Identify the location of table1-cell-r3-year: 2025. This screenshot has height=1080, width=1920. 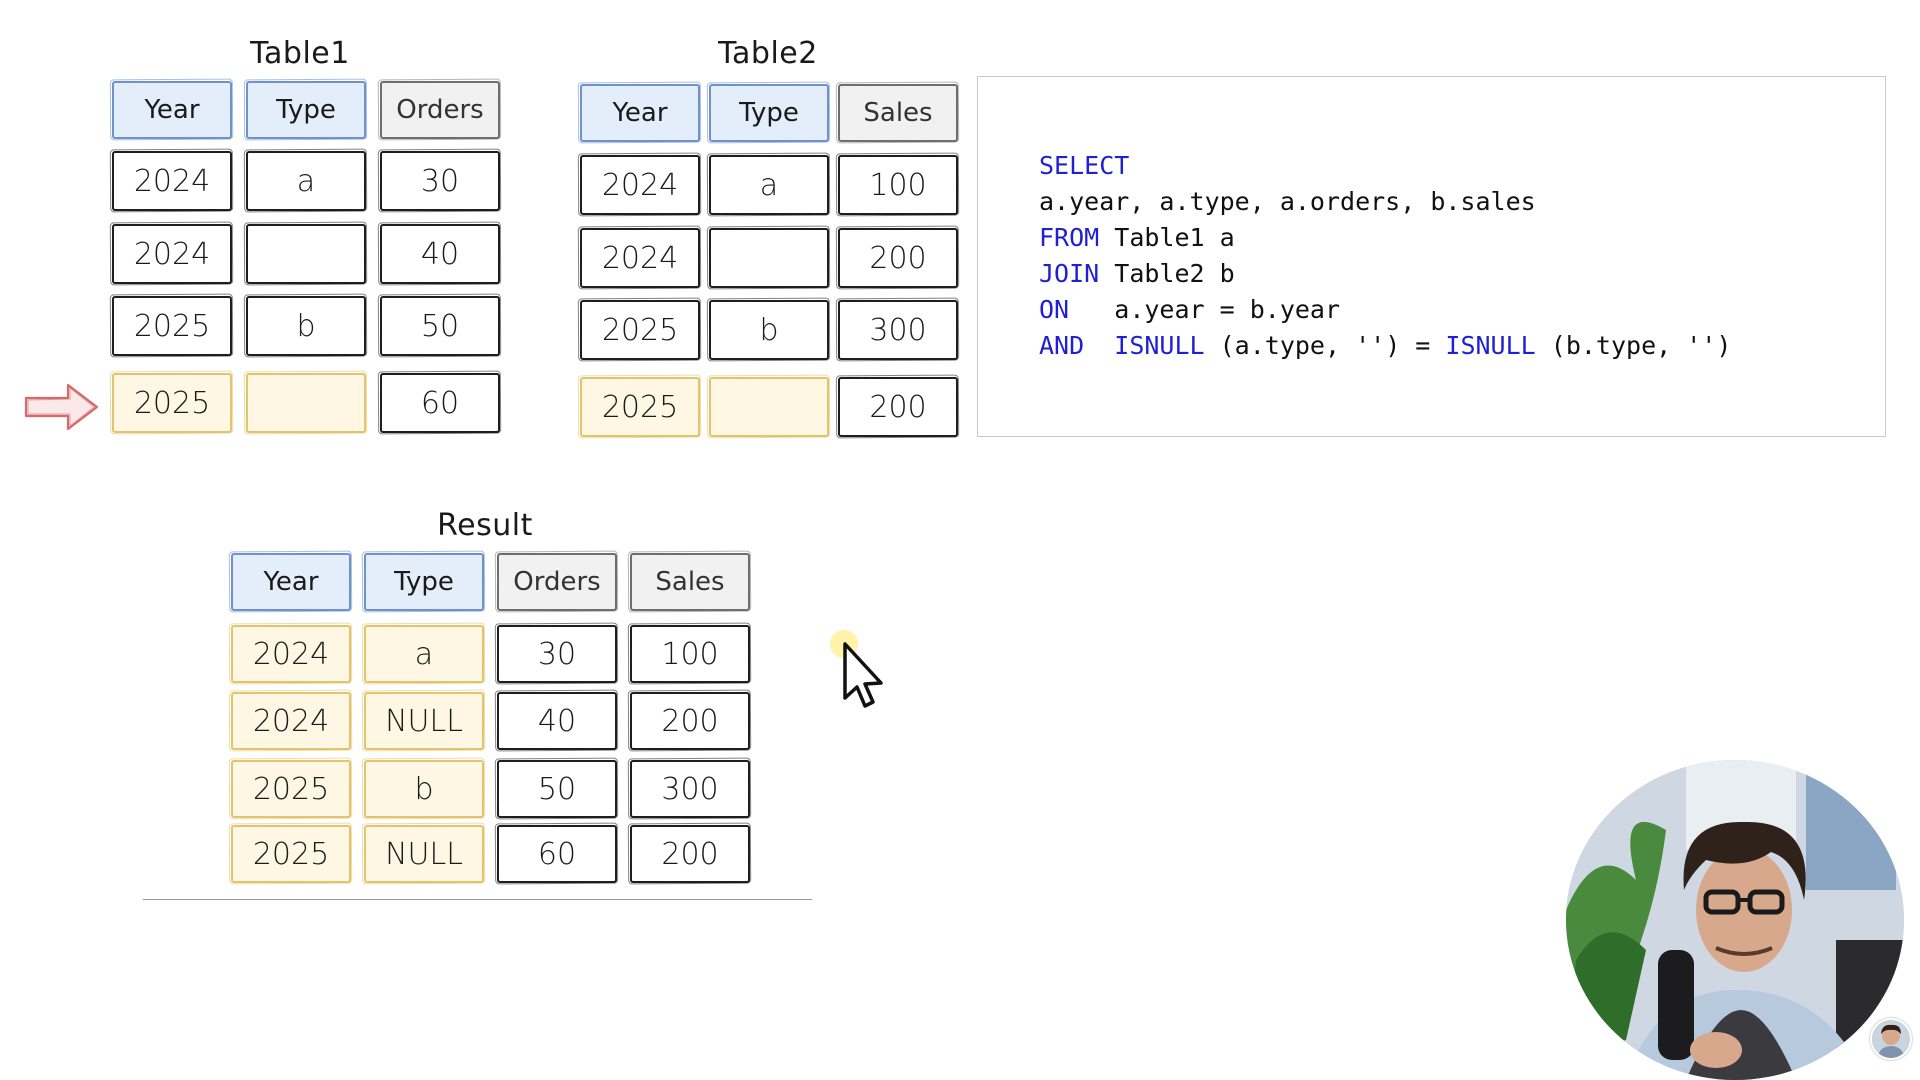
(172, 326).